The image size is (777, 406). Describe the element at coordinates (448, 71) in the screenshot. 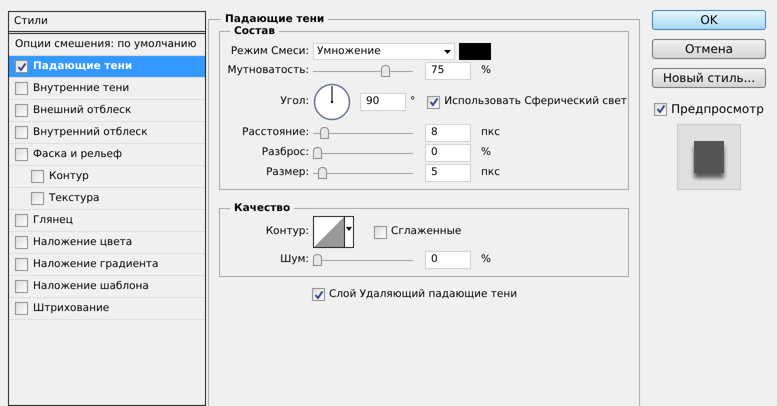

I see `value-field: 75` at that location.